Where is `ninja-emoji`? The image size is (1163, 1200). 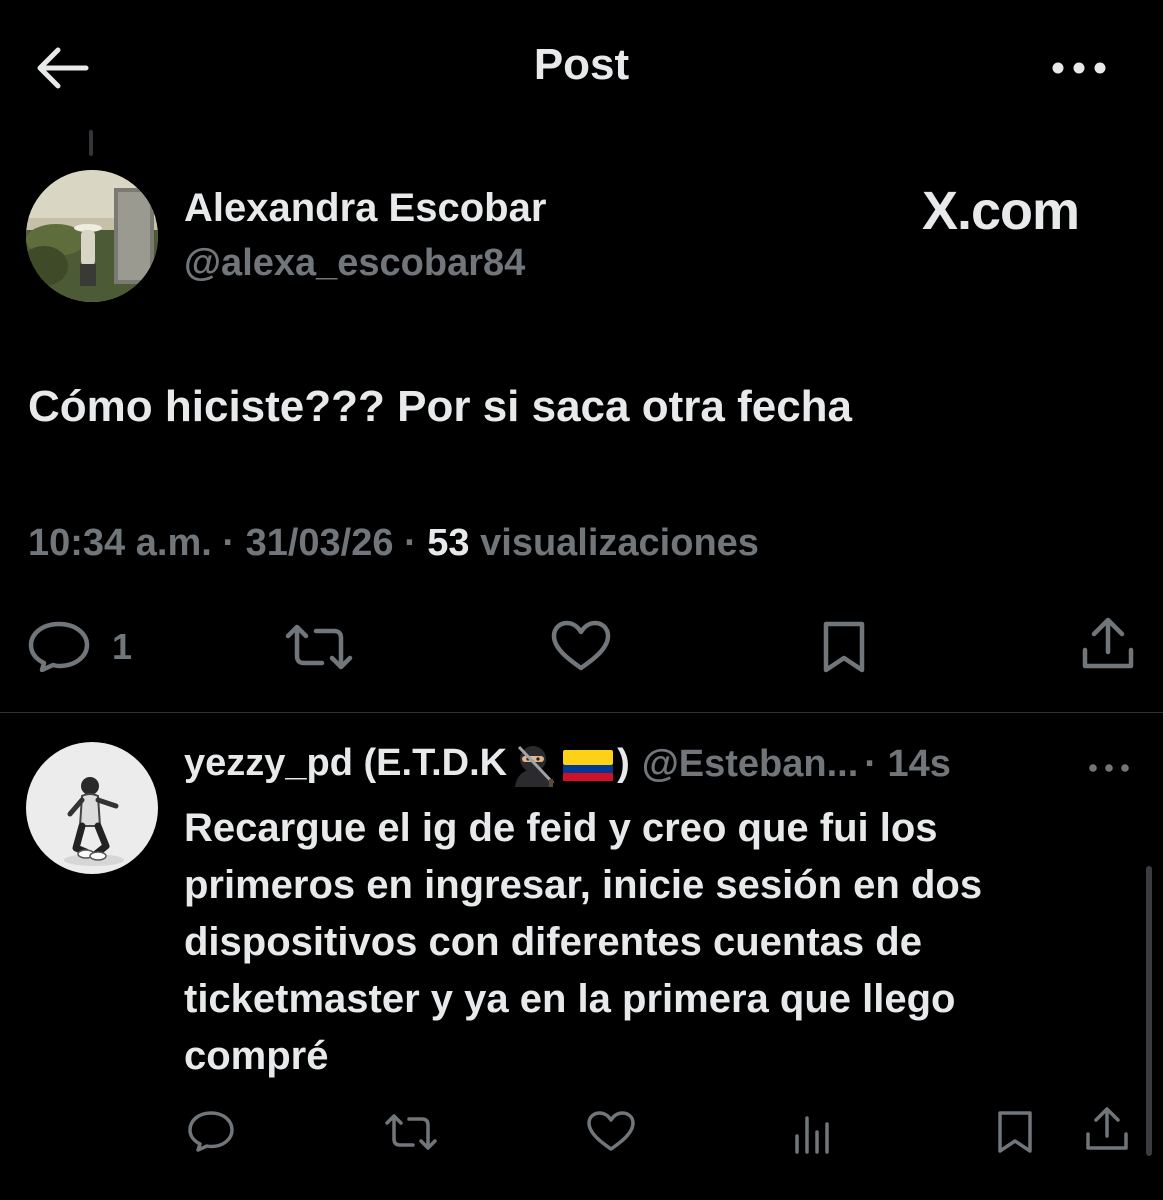
ninja-emoji is located at coordinates (535, 766).